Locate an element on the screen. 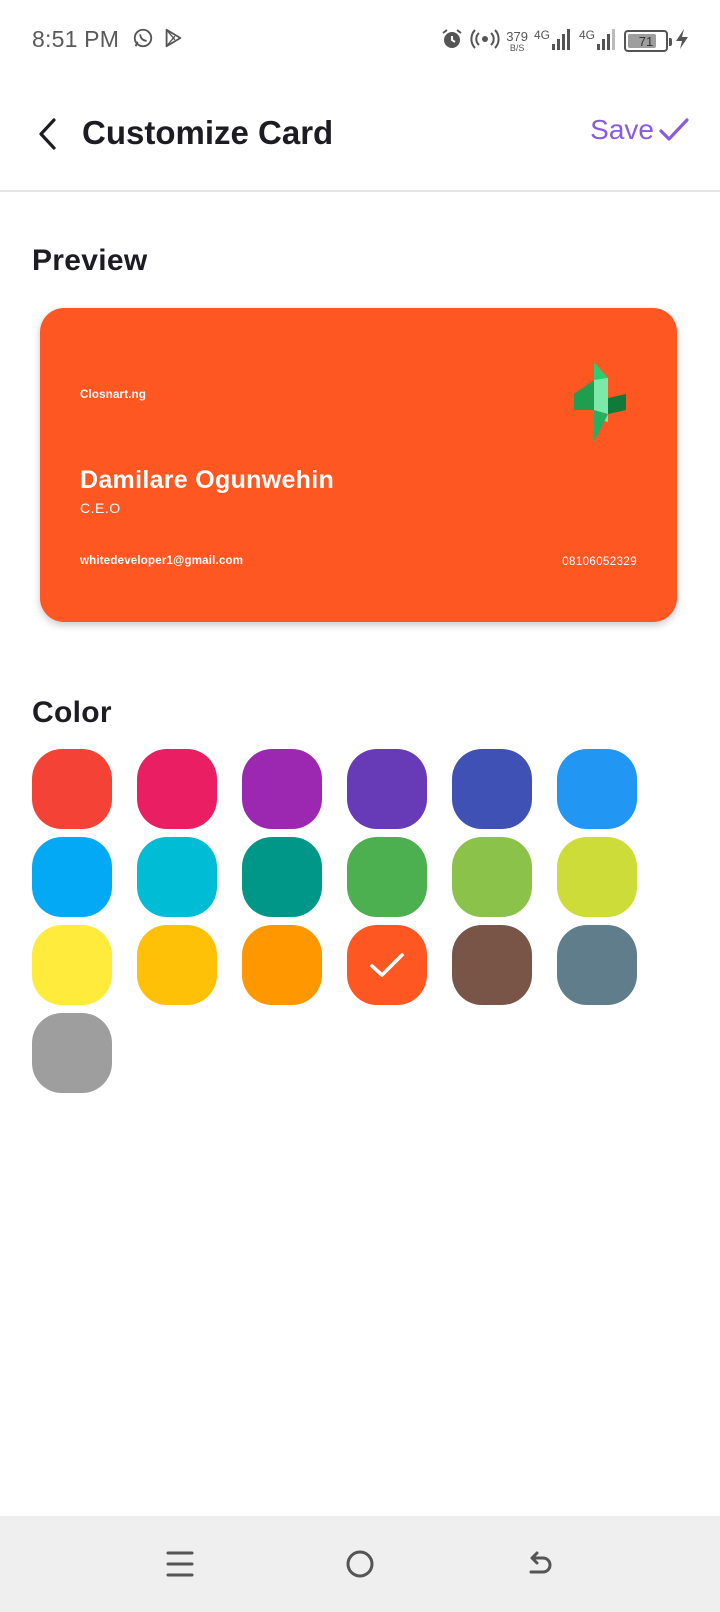  nav-menu-button is located at coordinates (180, 1564).